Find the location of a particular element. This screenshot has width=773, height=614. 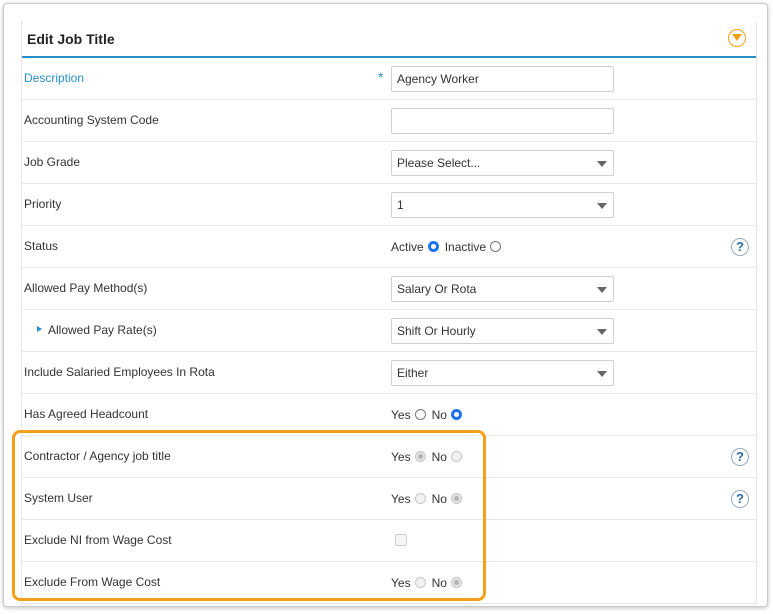

row-pay-method: Allowed Pay Method(s) Salary Or Rota is located at coordinates (389, 289).